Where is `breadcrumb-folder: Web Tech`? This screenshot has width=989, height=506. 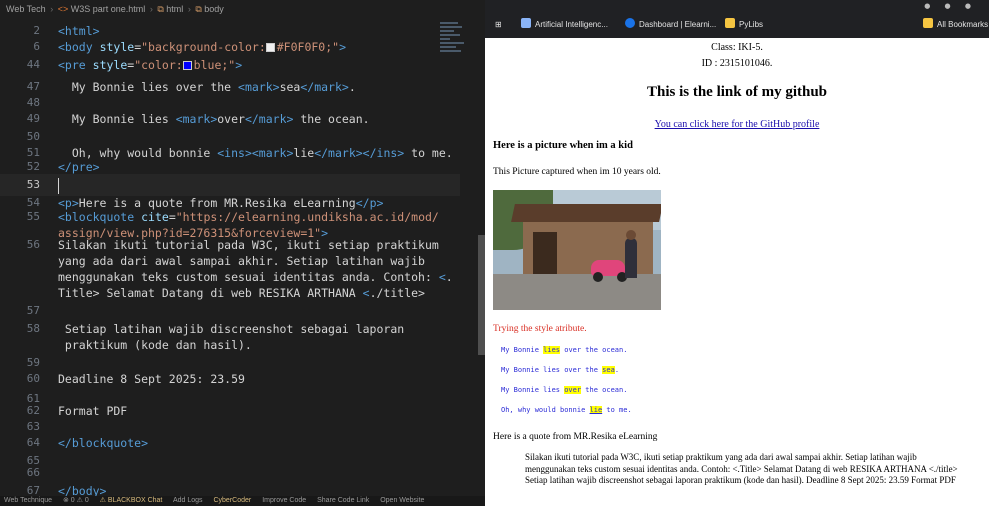
breadcrumb-folder: Web Tech is located at coordinates (26, 9).